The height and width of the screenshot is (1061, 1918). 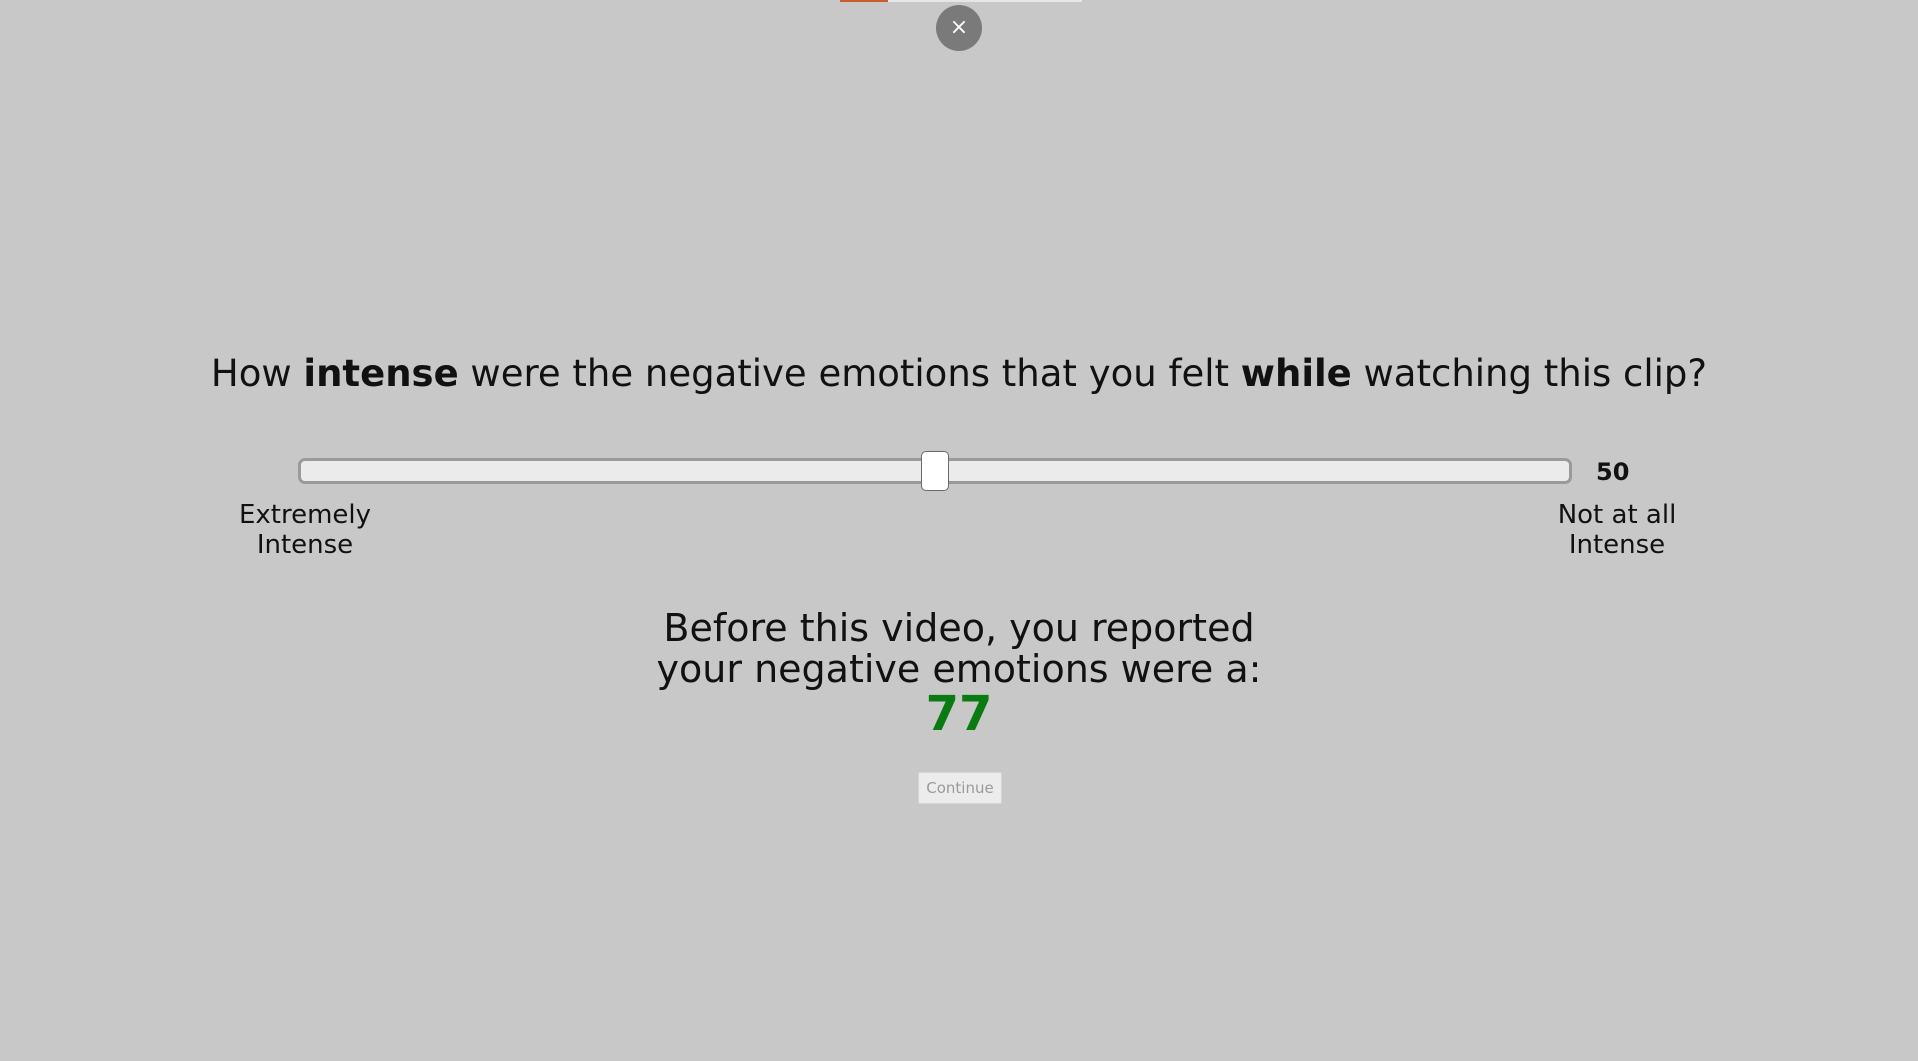 I want to click on question-part-1: How, so click(x=257, y=373).